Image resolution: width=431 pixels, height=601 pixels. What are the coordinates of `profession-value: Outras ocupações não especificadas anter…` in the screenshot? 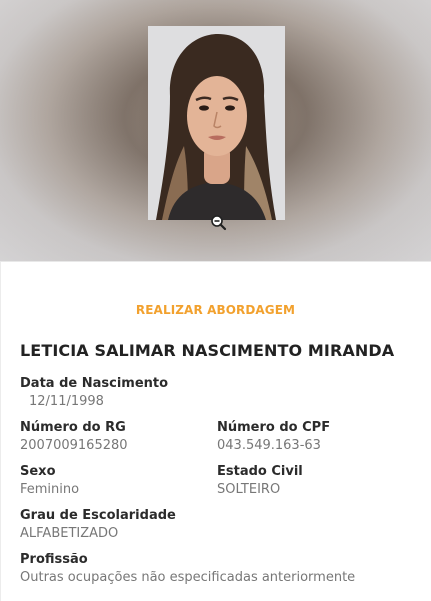 It's located at (188, 577).